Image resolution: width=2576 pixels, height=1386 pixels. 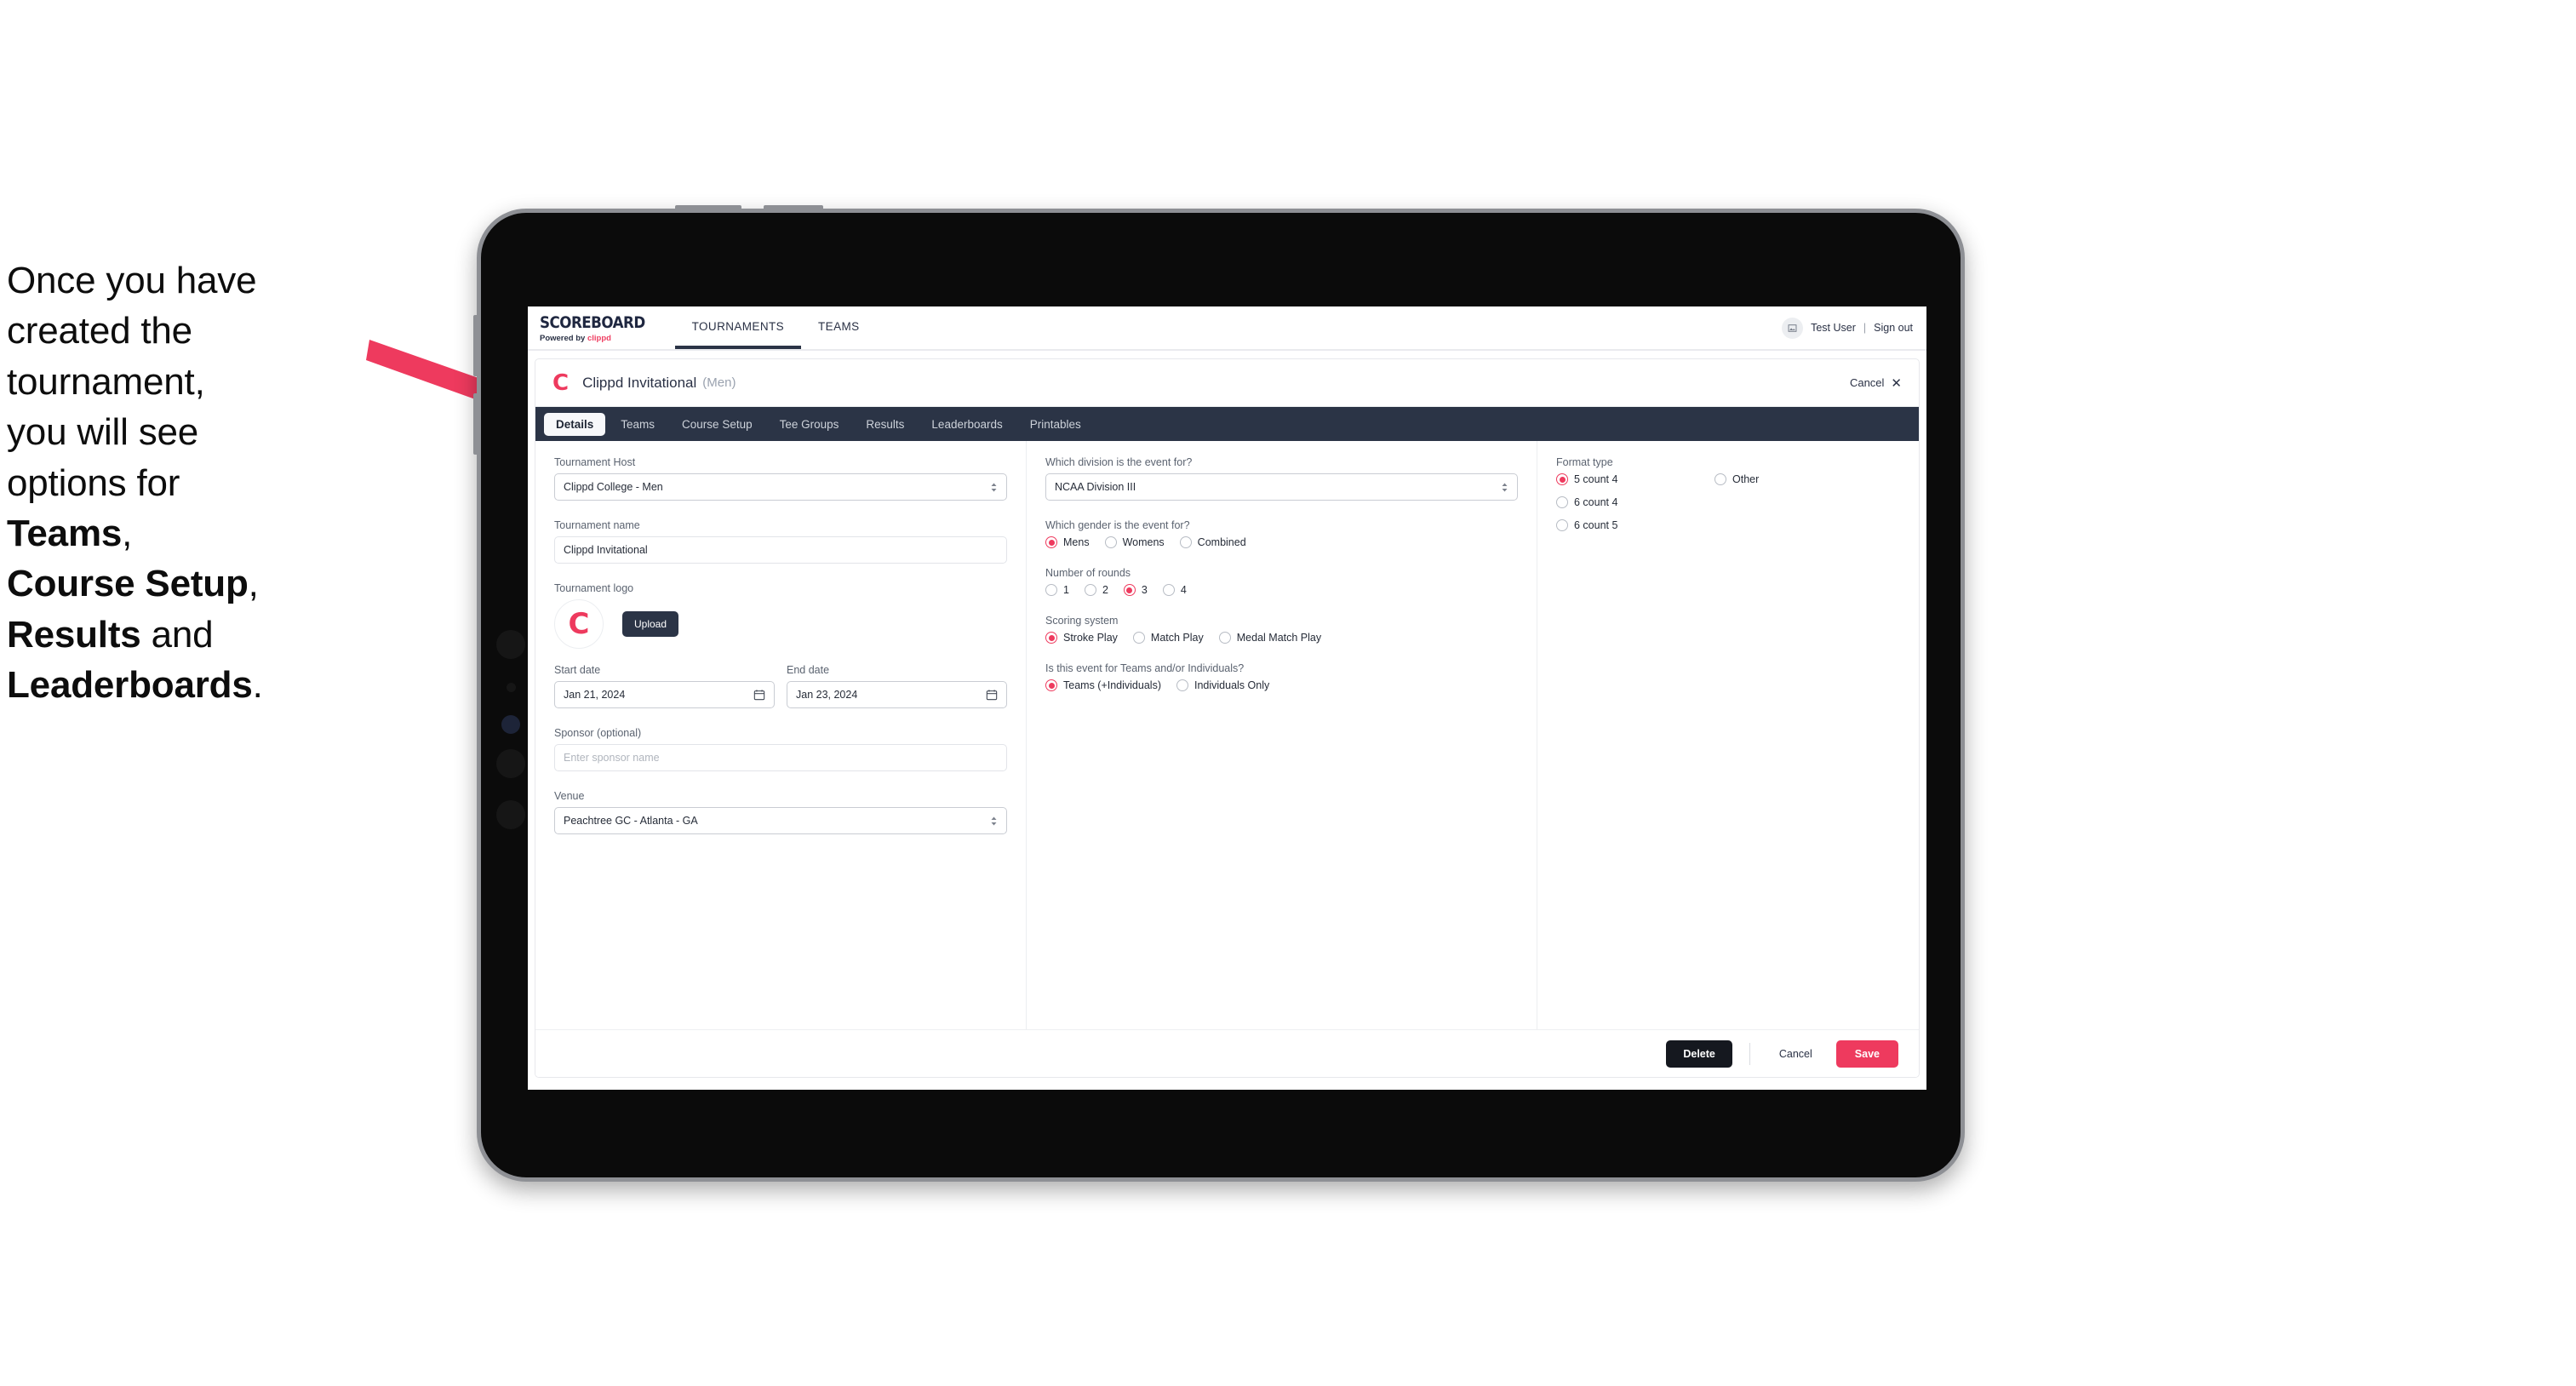 I want to click on annotation-bold-results: Results, so click(x=74, y=634).